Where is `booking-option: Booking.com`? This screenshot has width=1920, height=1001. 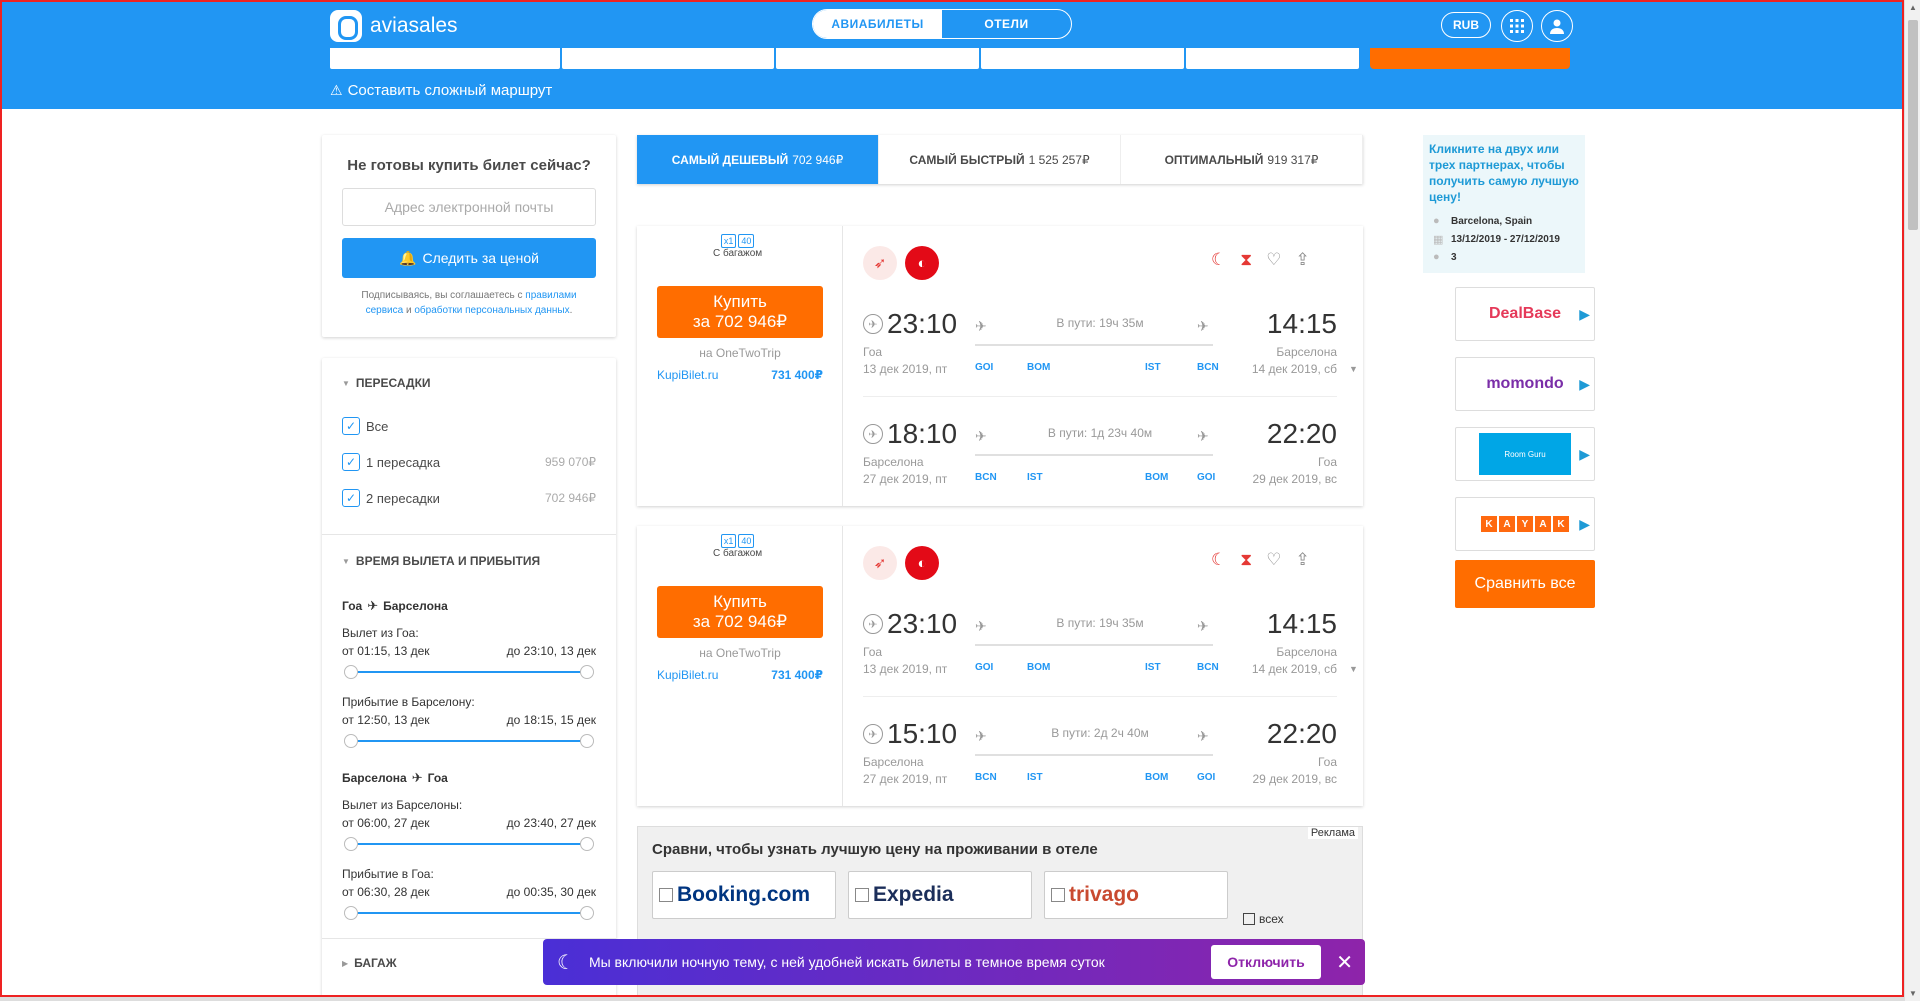
booking-option: Booking.com is located at coordinates (744, 895).